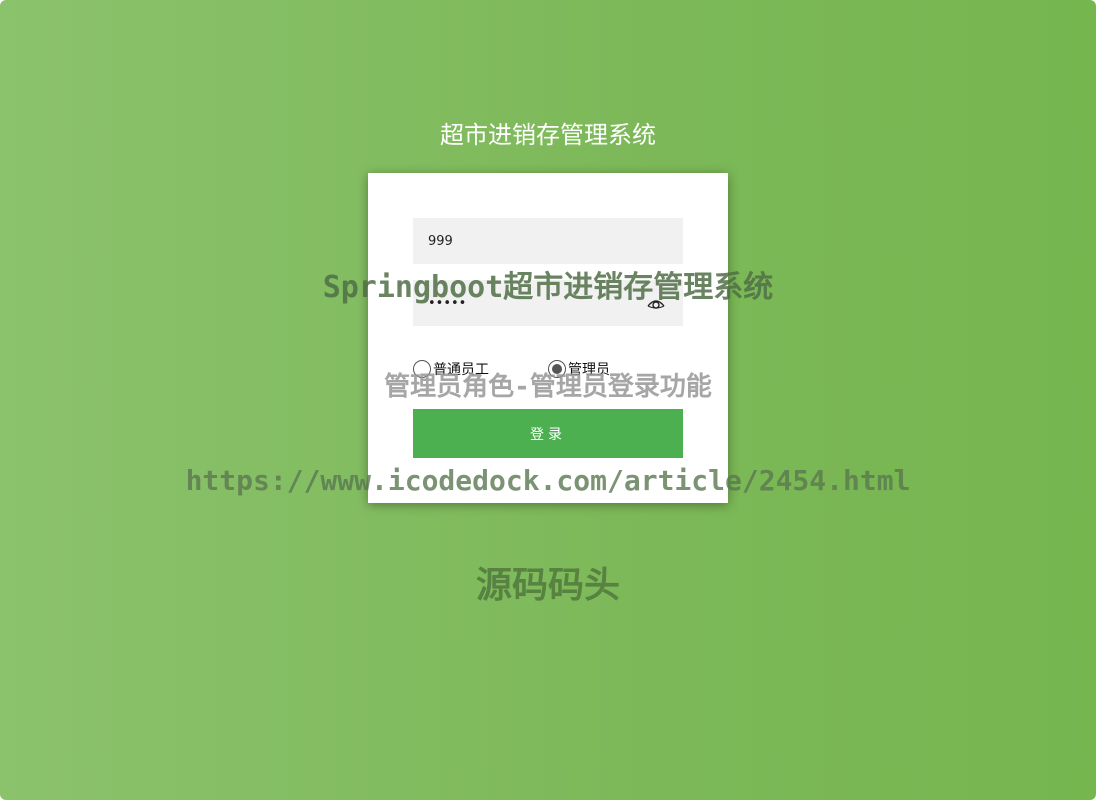  I want to click on role-option-admin: 管理员, so click(579, 369).